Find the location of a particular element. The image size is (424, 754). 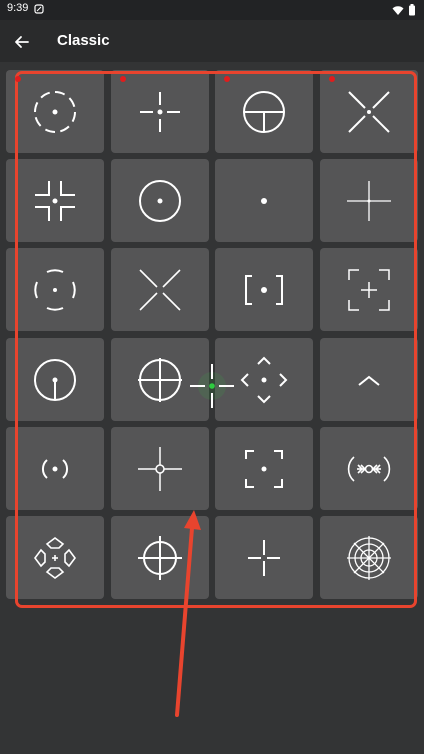

circle-dot-icon is located at coordinates (160, 200).